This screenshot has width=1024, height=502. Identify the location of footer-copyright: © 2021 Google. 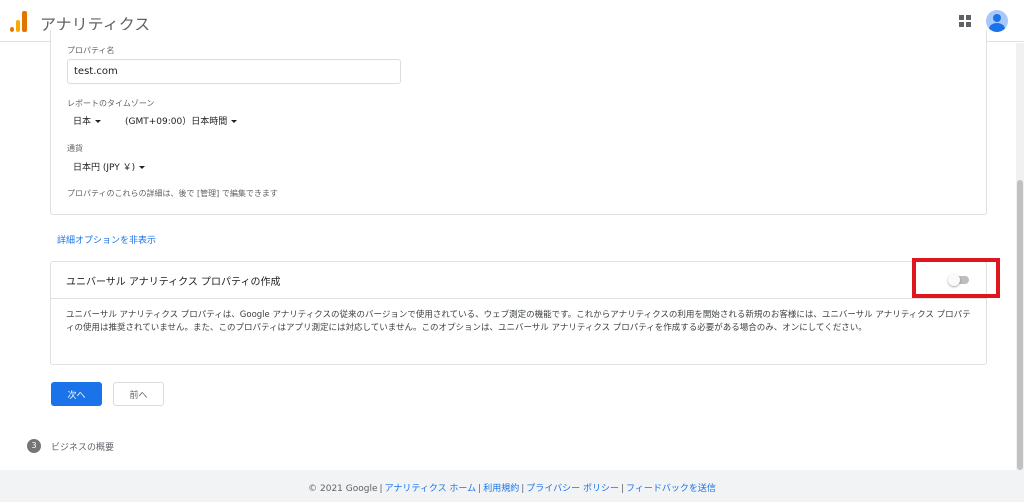
(343, 489).